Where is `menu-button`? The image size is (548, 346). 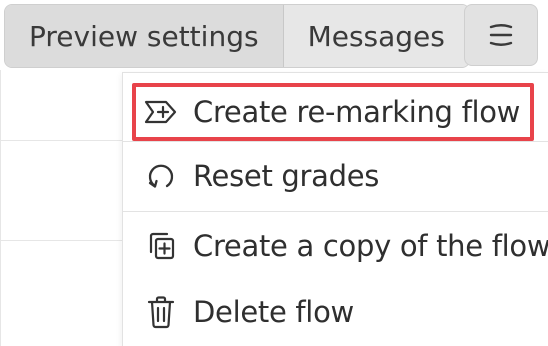 menu-button is located at coordinates (501, 35).